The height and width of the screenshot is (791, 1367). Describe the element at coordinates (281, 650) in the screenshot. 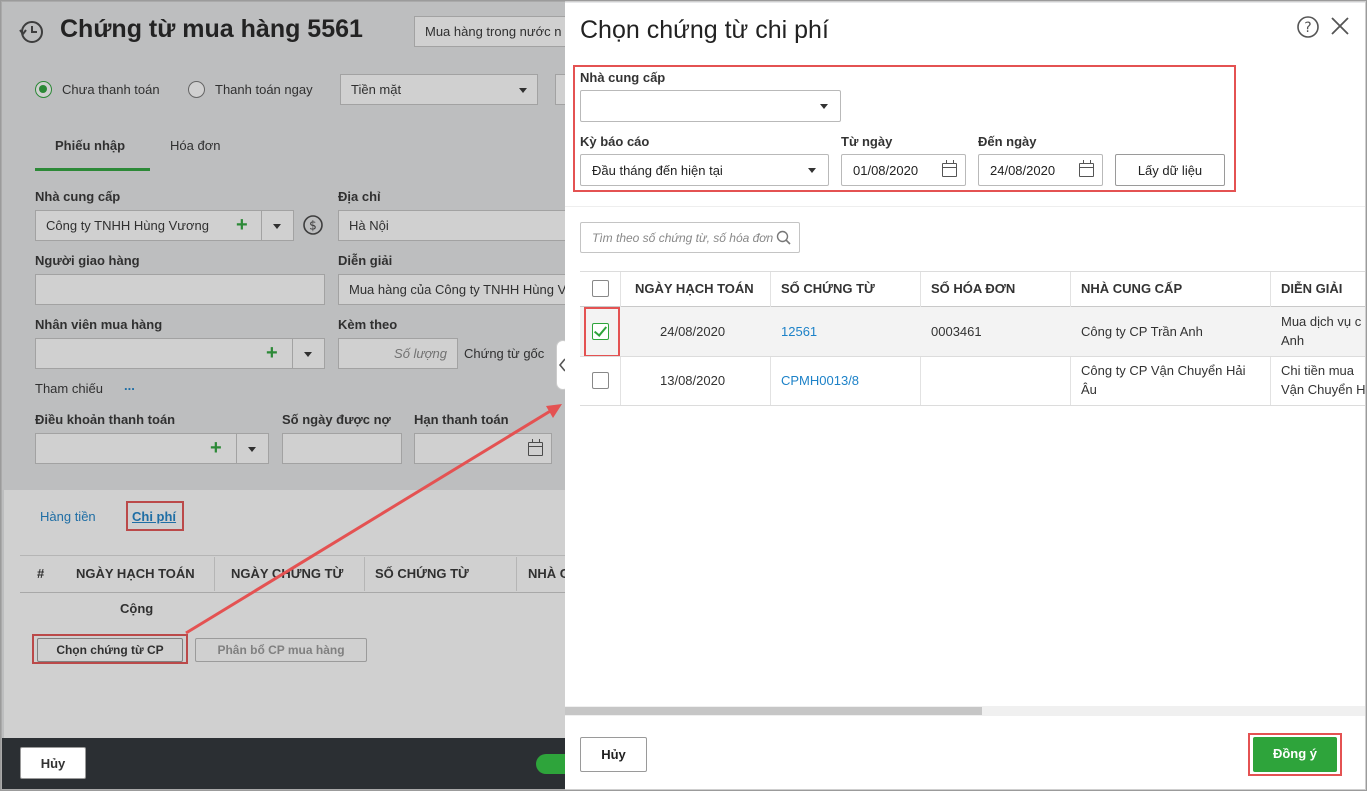

I see `allocate-cost-button: Phân bổ CP mua hàng` at that location.